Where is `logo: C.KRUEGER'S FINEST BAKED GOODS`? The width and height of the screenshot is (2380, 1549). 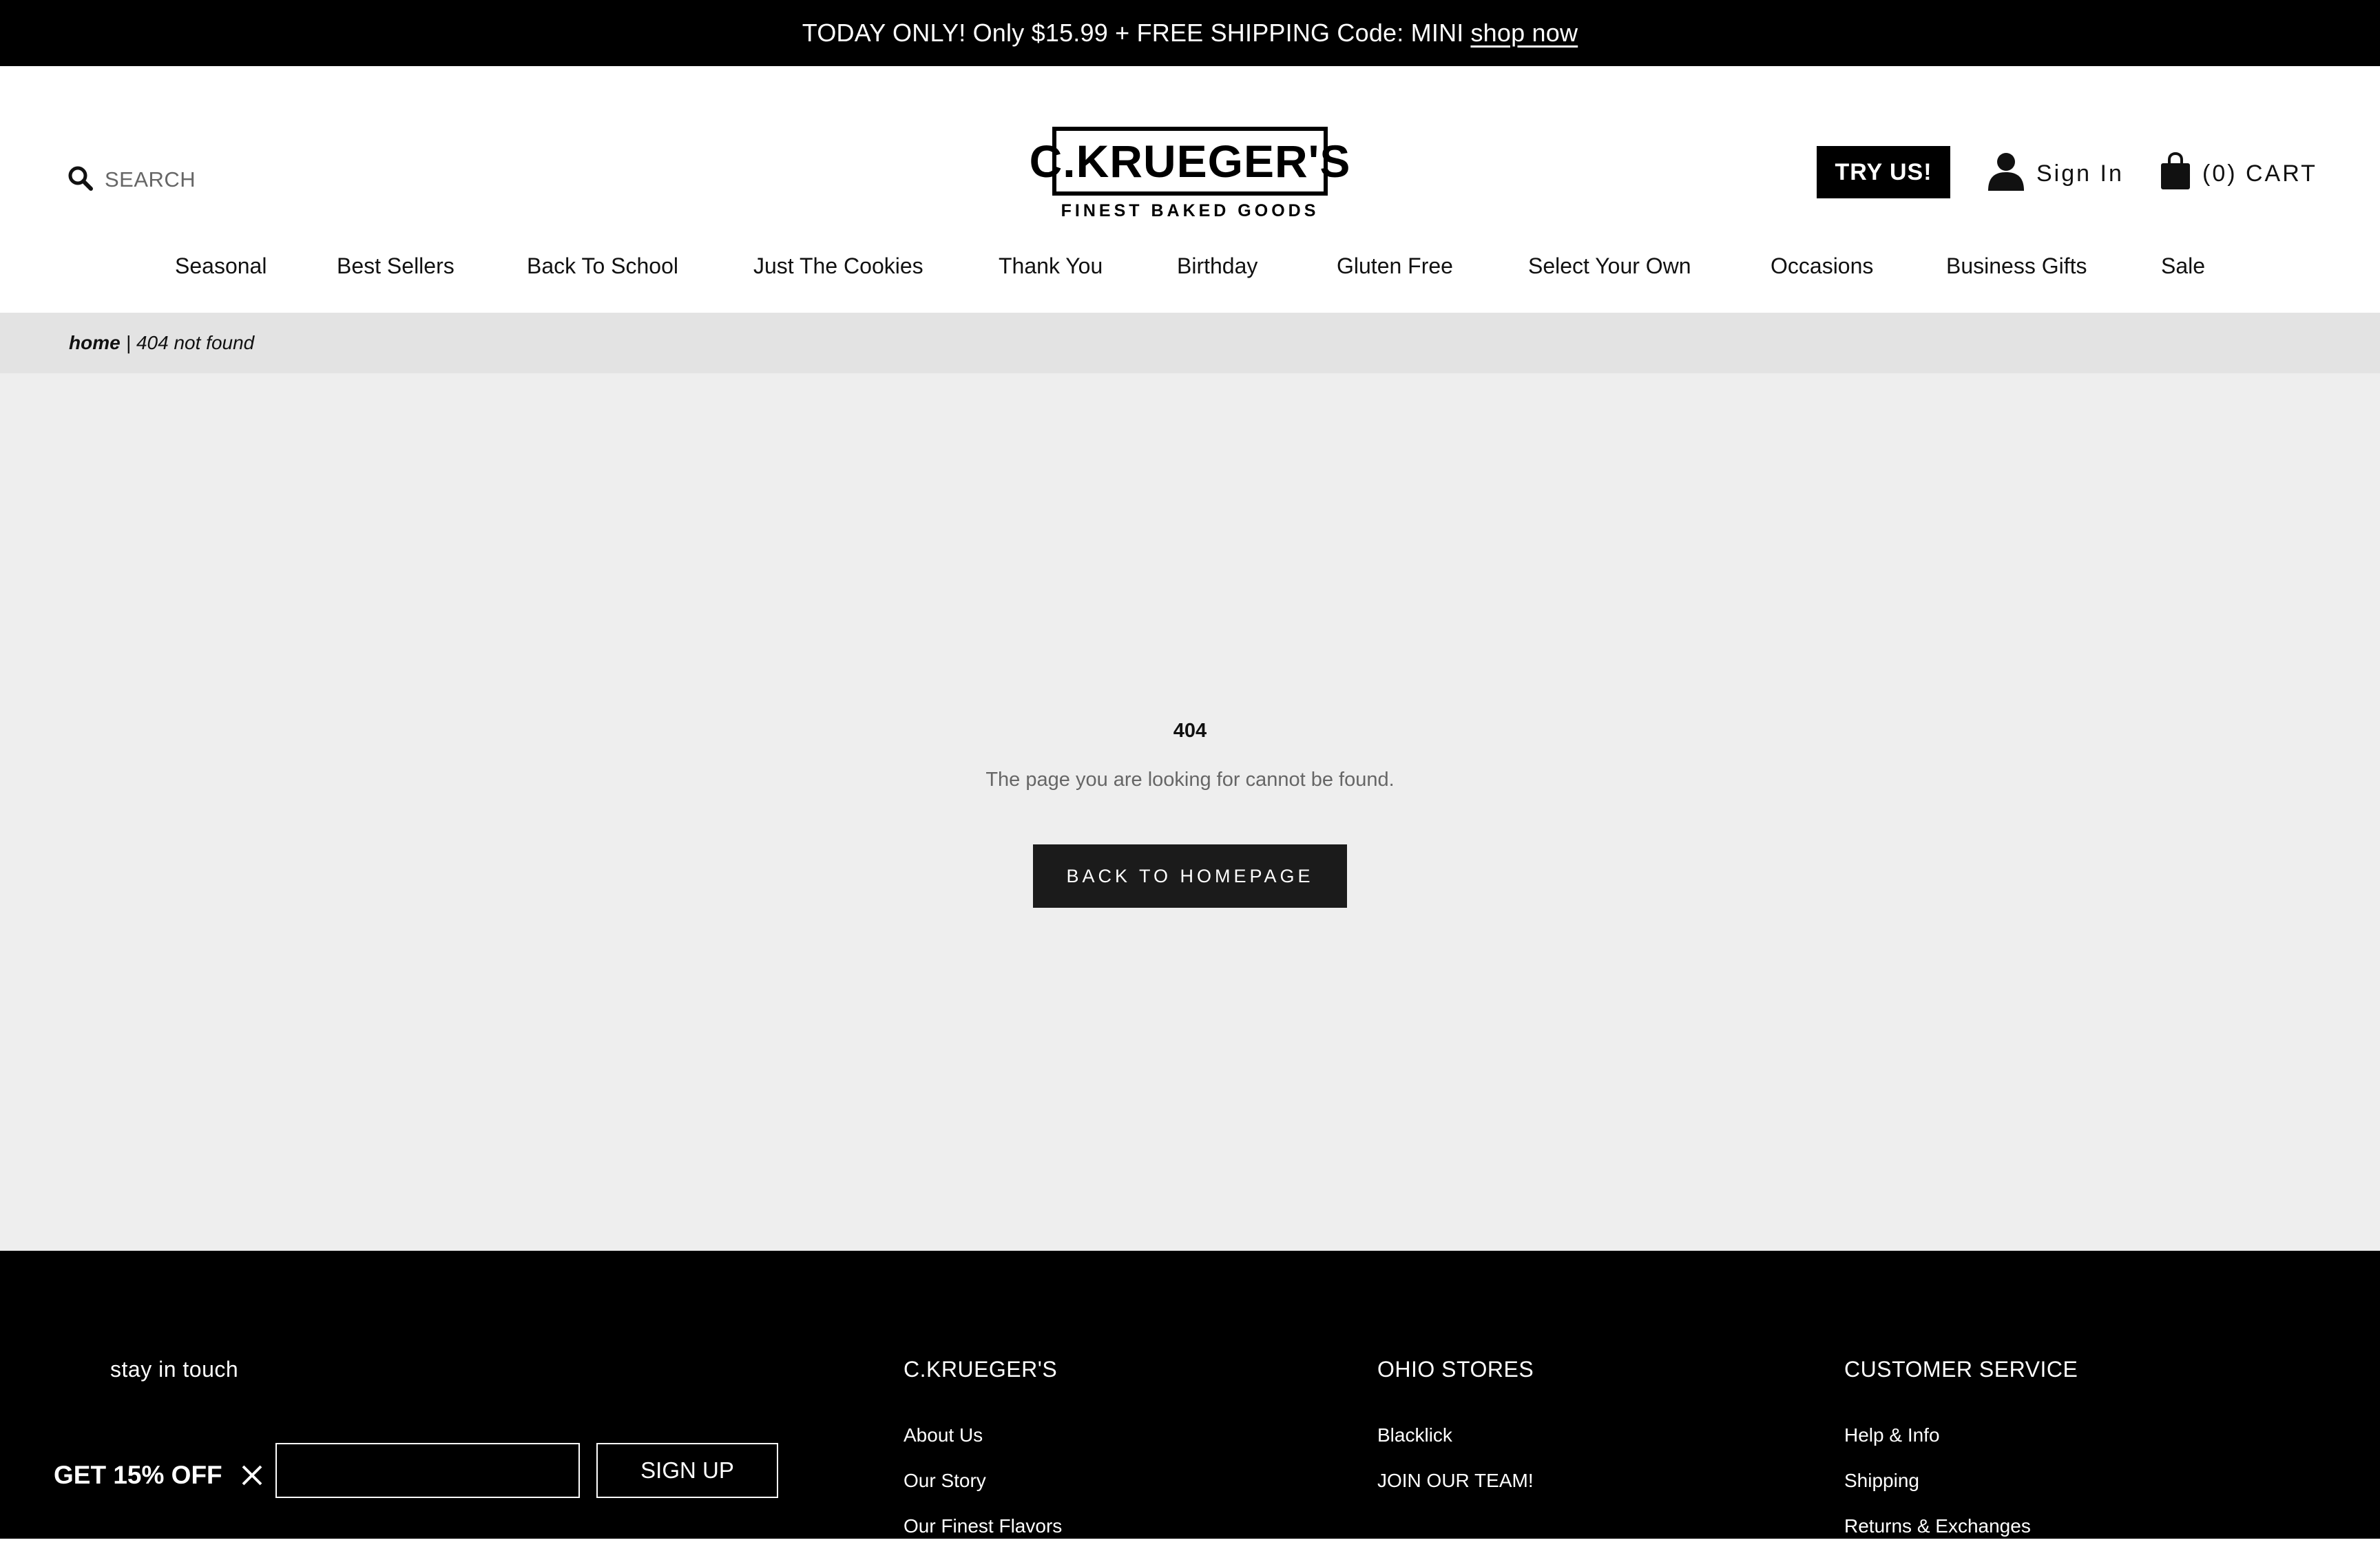 logo: C.KRUEGER'S FINEST BAKED GOODS is located at coordinates (1190, 173).